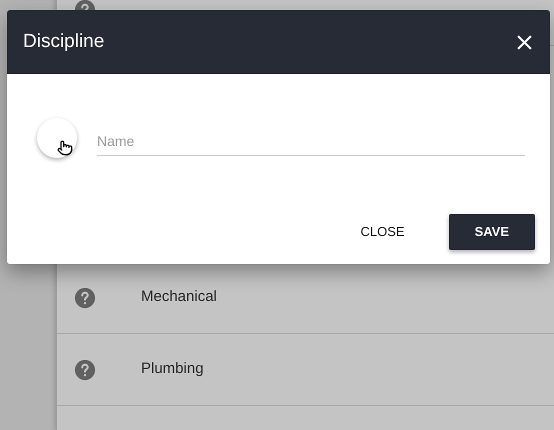 The height and width of the screenshot is (430, 554). What do you see at coordinates (65, 148) in the screenshot?
I see `pointer-icon` at bounding box center [65, 148].